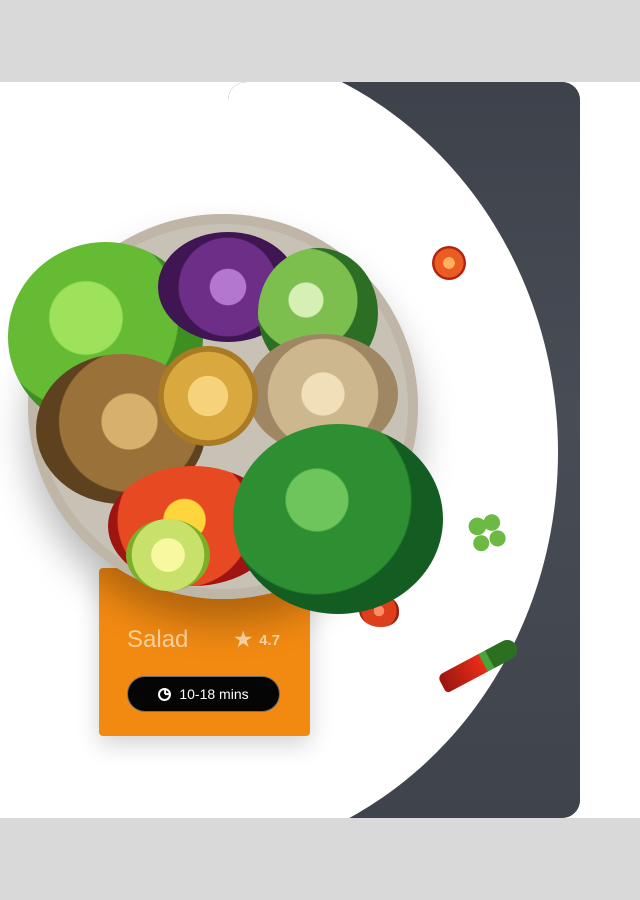  What do you see at coordinates (158, 639) in the screenshot?
I see `card-title: Salad` at bounding box center [158, 639].